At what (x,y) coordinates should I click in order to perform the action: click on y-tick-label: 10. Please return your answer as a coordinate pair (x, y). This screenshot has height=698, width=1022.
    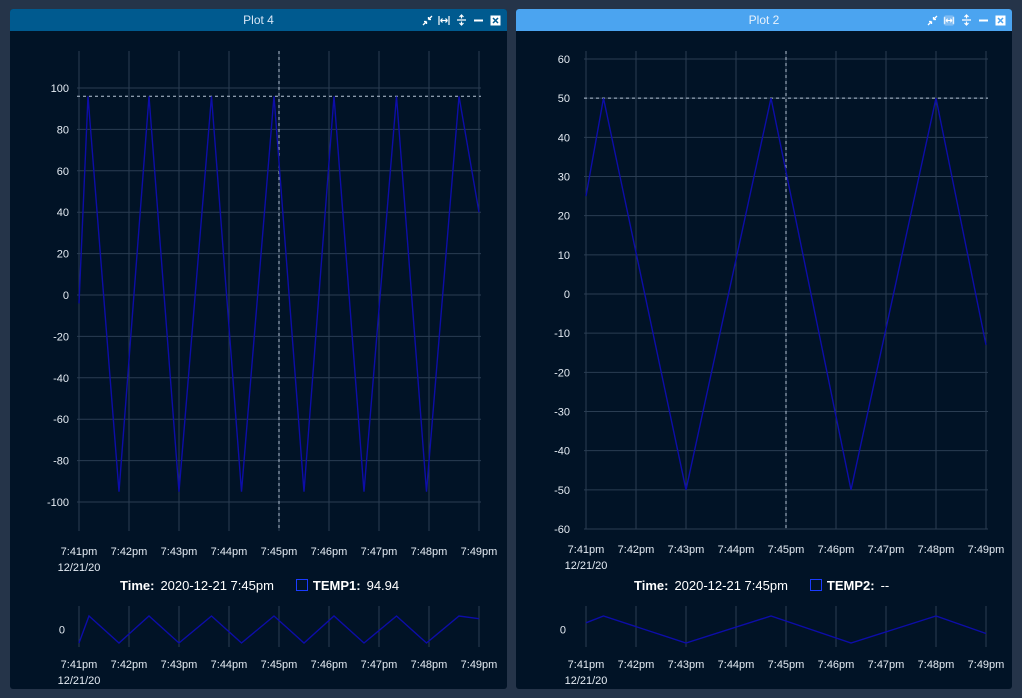
    Looking at the image, I should click on (564, 256).